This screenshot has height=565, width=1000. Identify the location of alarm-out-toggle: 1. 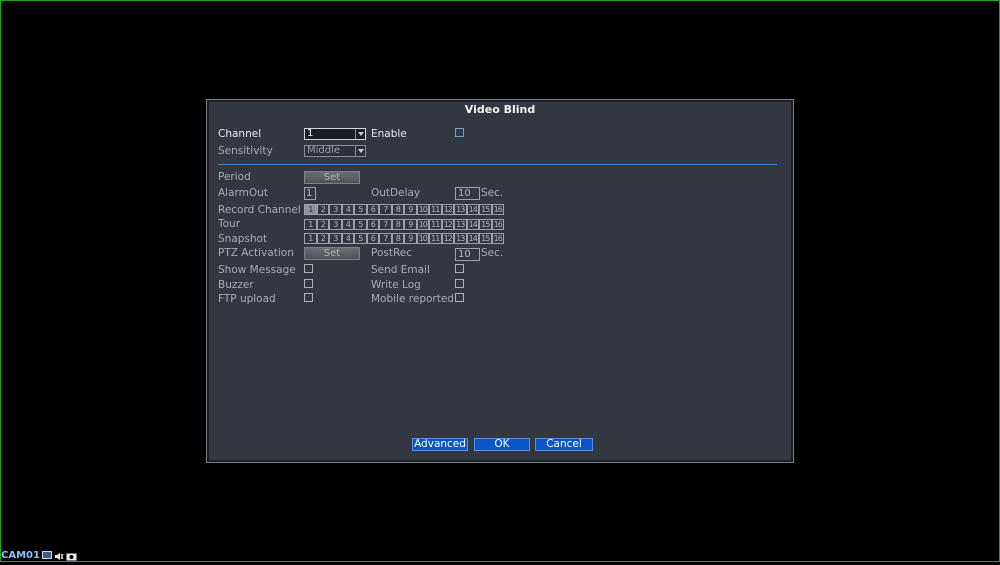
(310, 193).